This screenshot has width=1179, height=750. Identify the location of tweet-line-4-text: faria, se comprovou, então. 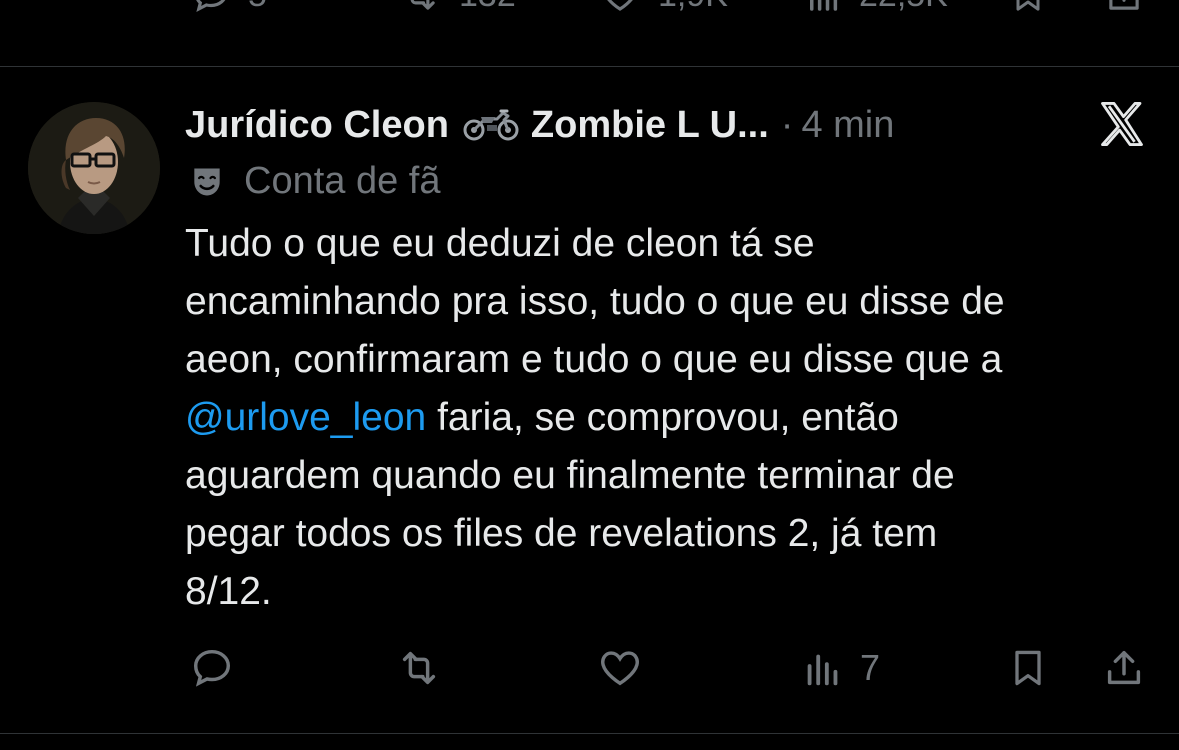
(668, 417).